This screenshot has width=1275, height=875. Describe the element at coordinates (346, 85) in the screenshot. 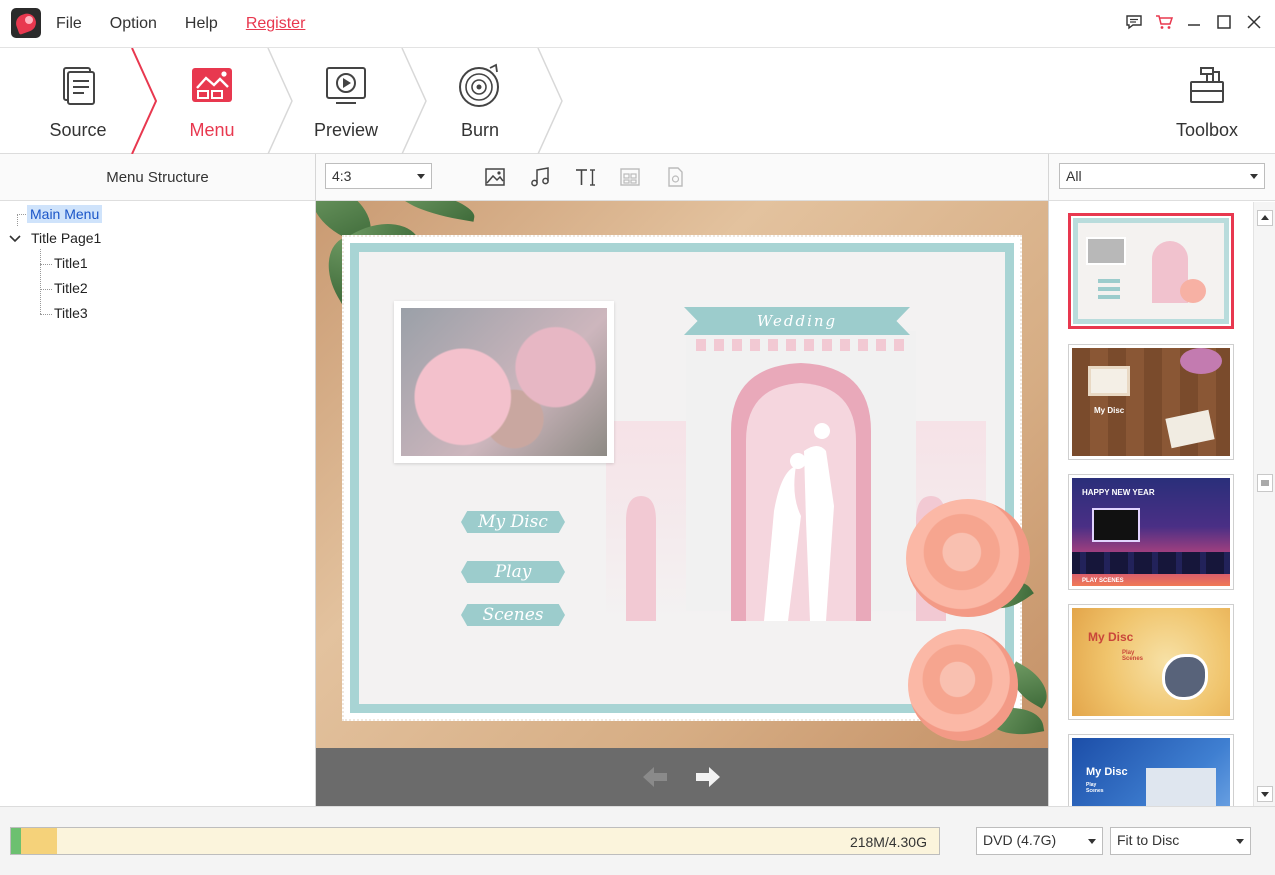

I see `play-screen-icon` at that location.